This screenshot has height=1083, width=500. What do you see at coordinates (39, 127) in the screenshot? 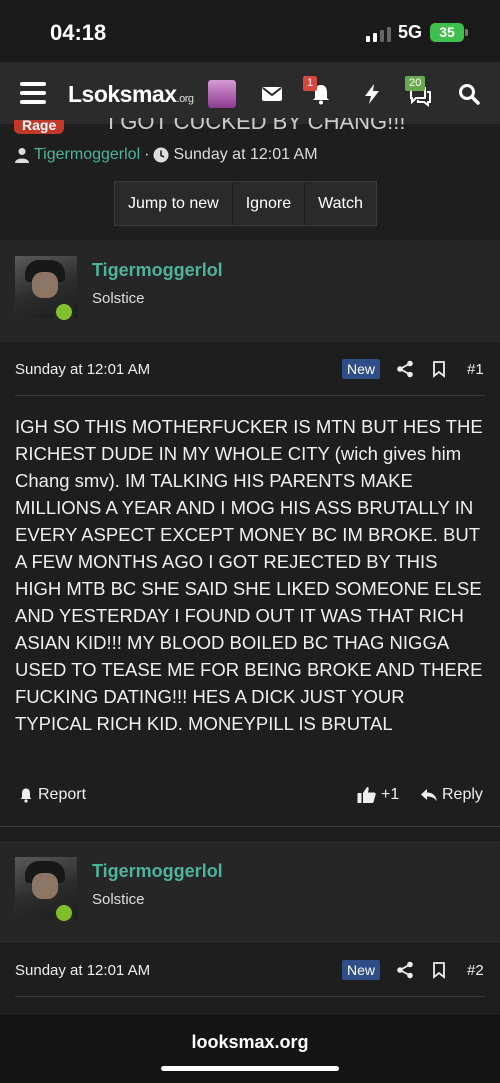
I see `thread-prefix-tag: Rage` at bounding box center [39, 127].